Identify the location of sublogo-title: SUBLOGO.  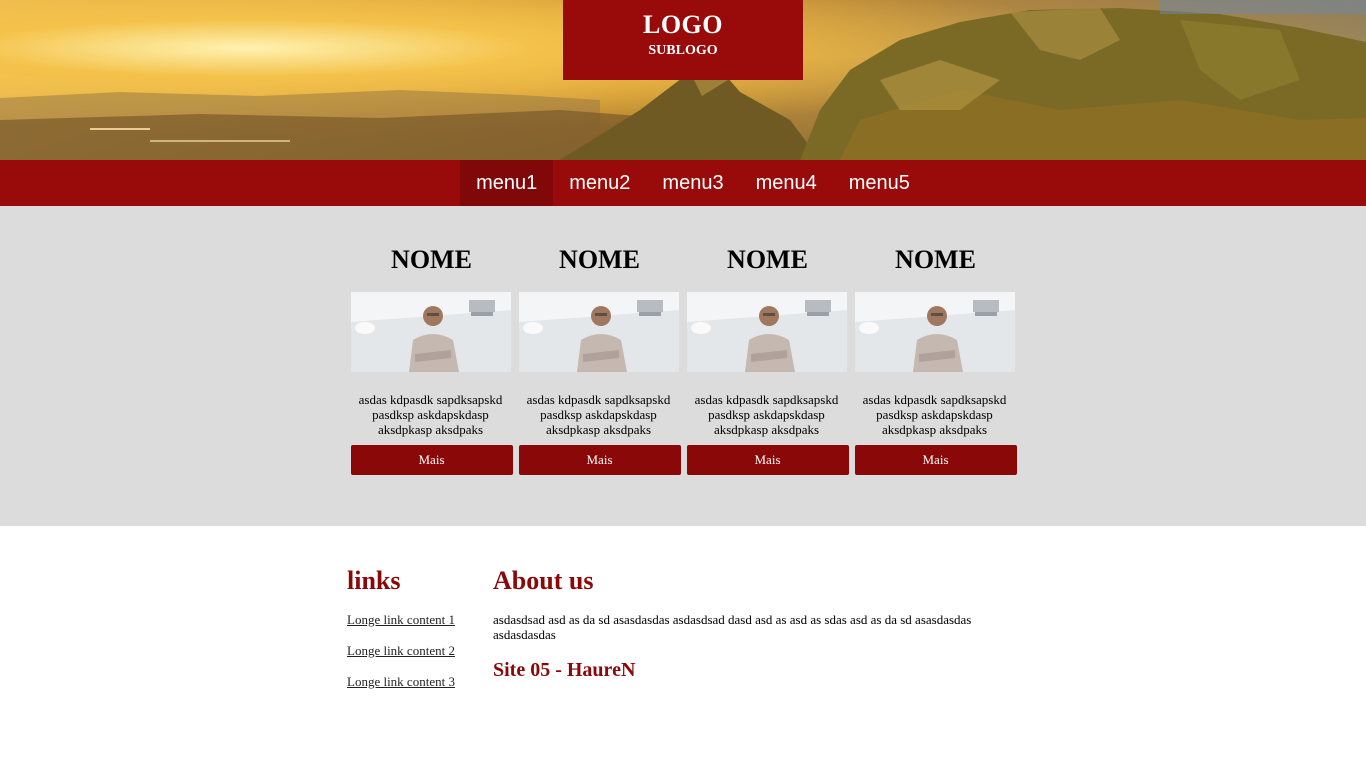
(683, 50).